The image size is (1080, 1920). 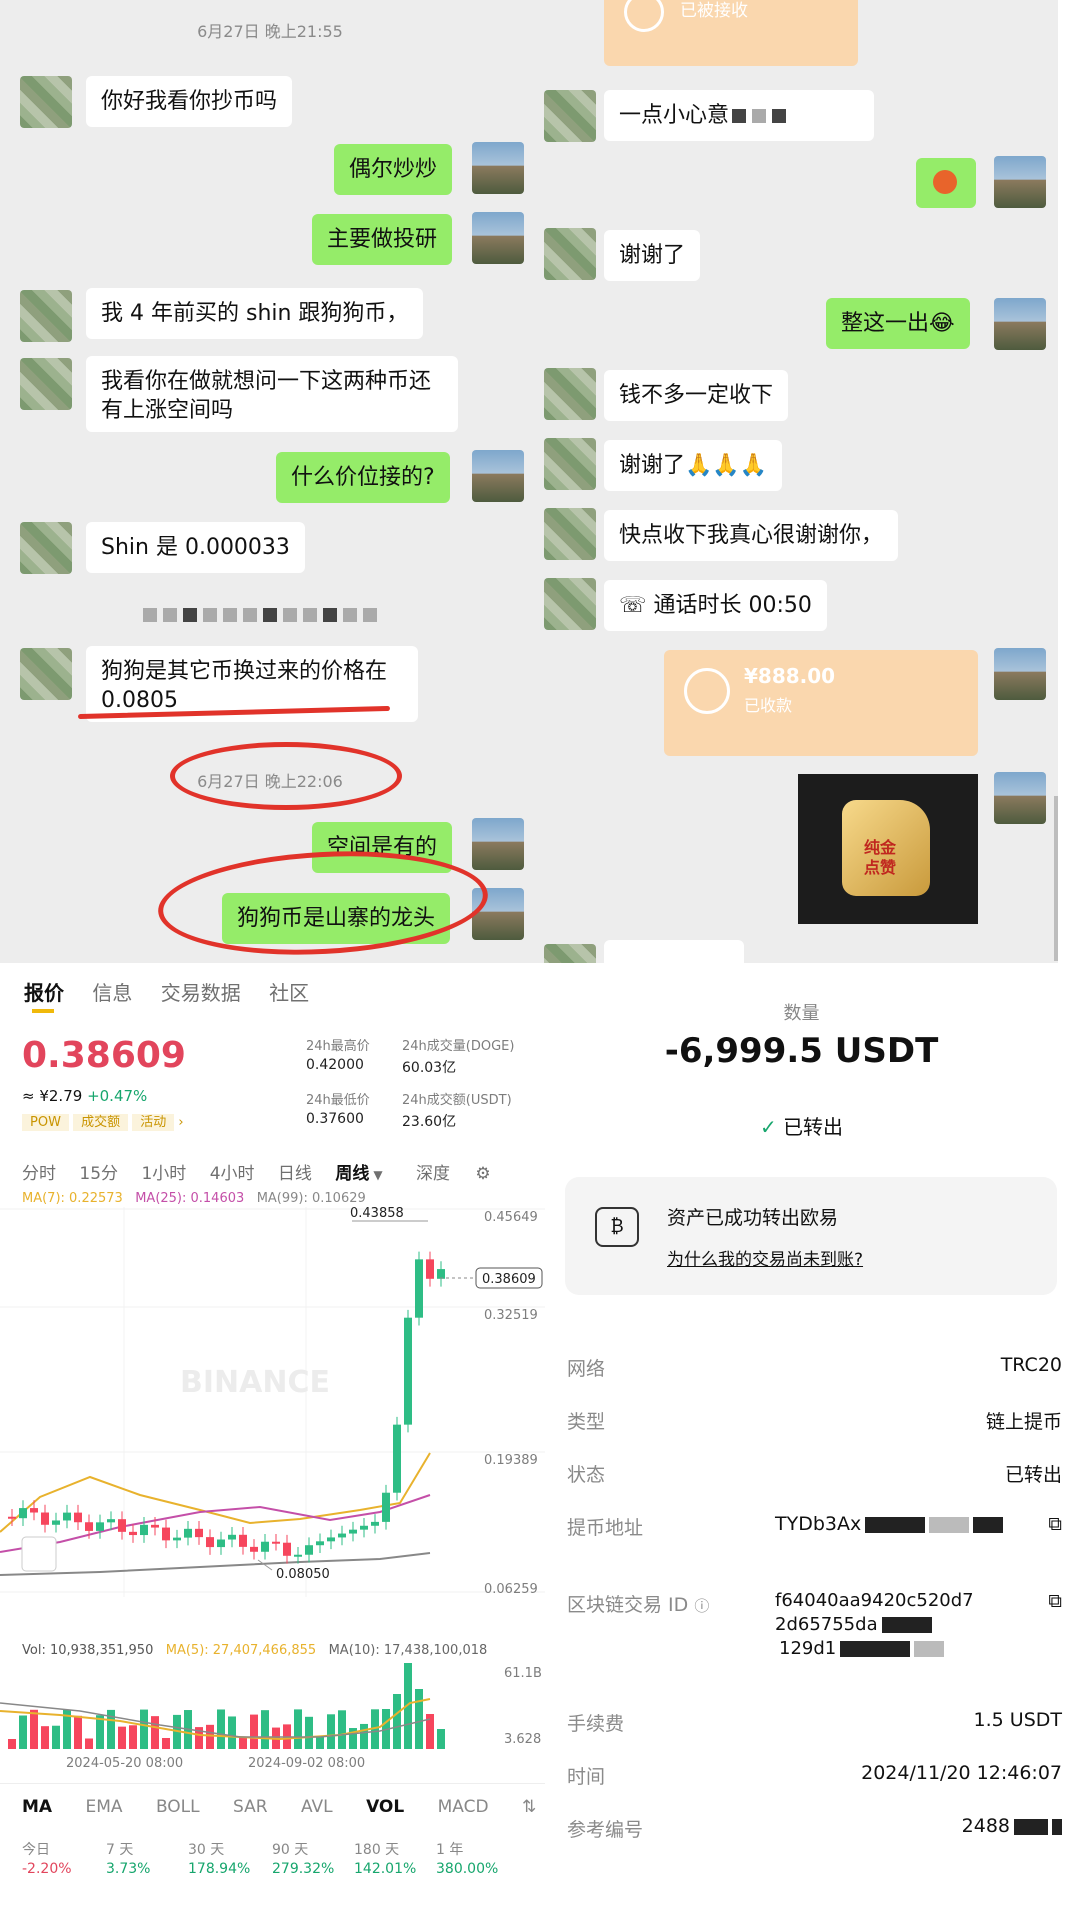 What do you see at coordinates (195, 547) in the screenshot?
I see `message-bubble: Shin 是 0.000033` at bounding box center [195, 547].